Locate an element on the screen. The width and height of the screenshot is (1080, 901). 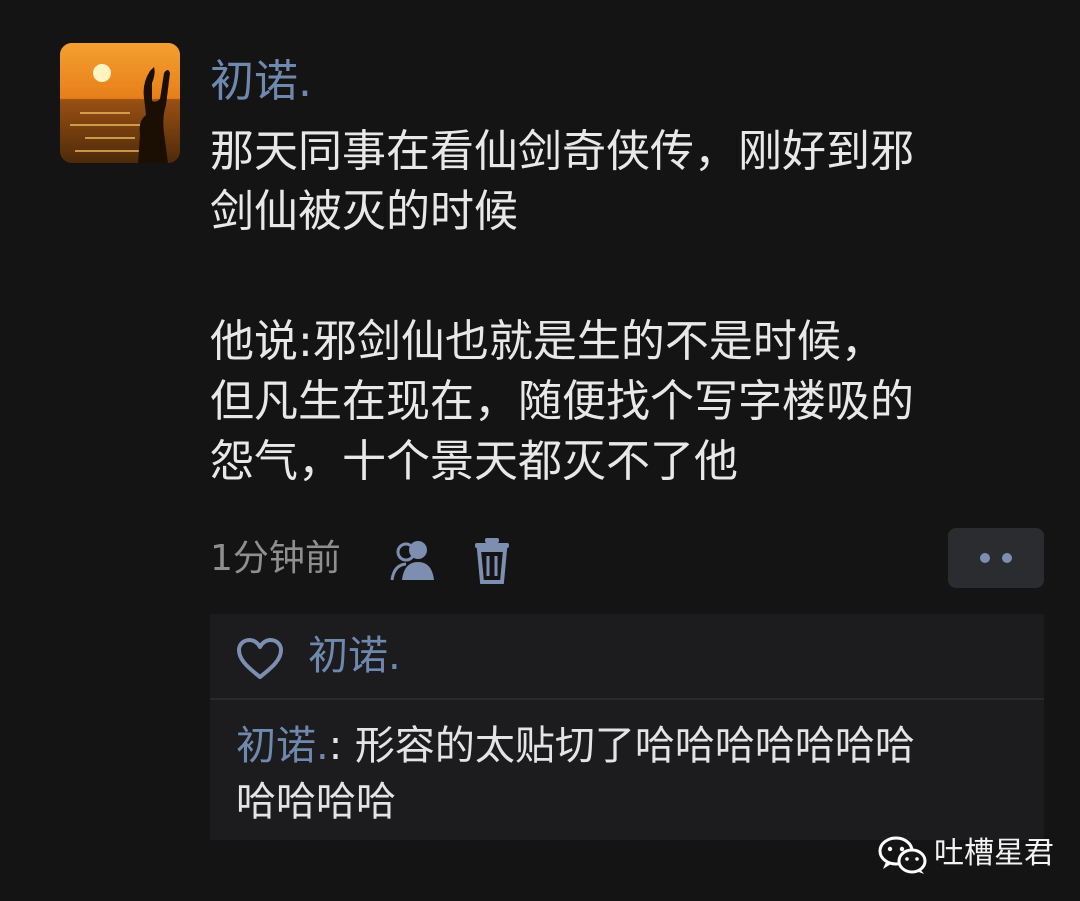
heart-icon is located at coordinates (260, 659).